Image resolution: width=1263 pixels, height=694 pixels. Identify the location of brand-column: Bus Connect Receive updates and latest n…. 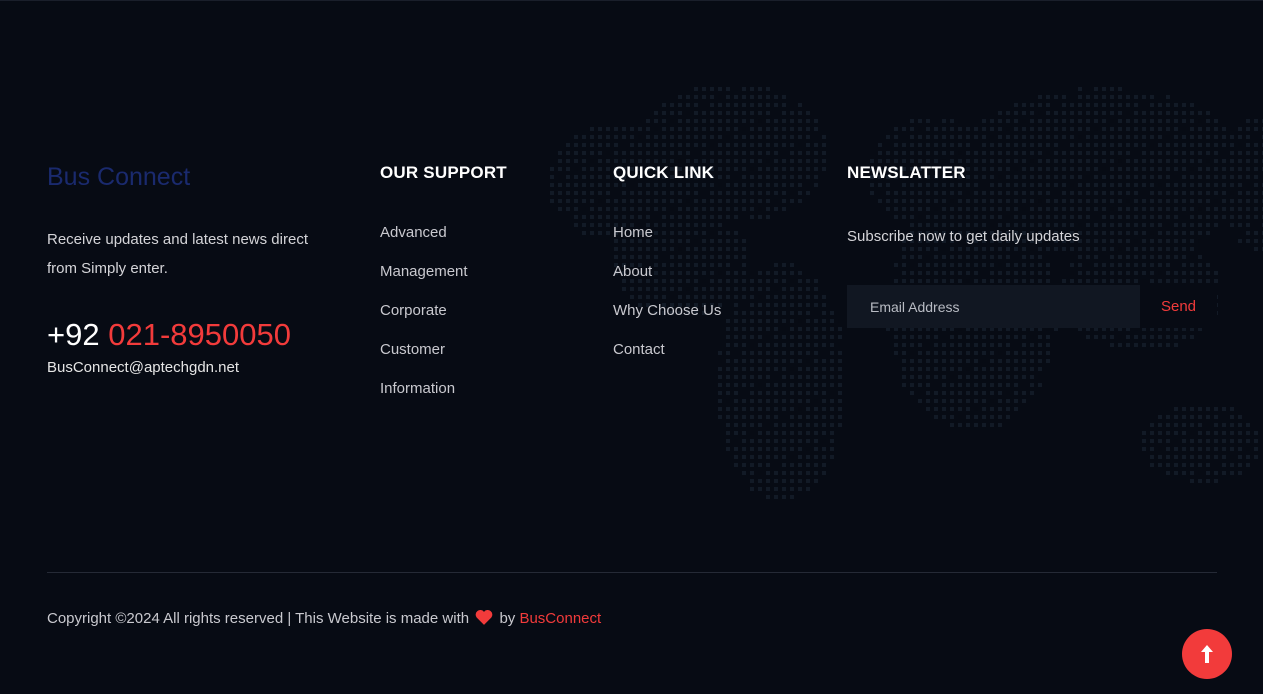
(192, 268).